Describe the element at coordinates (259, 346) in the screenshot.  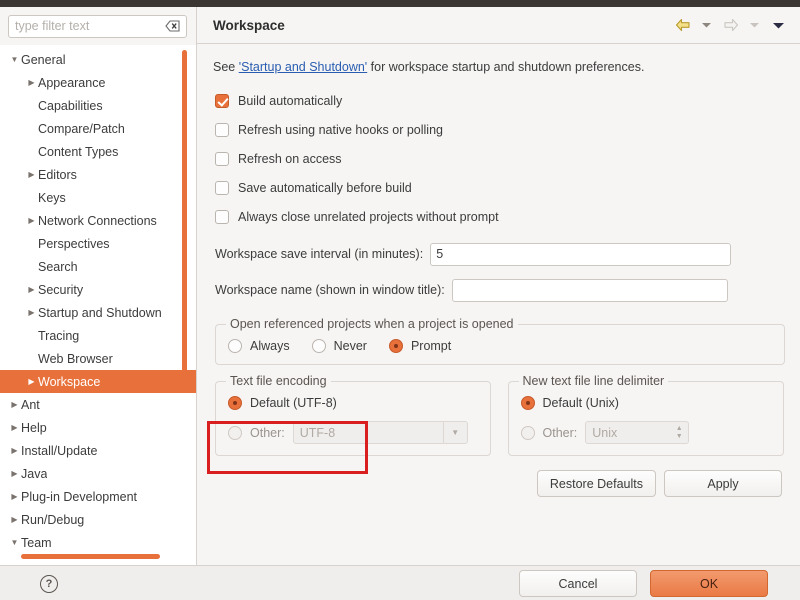
I see `open-referenced-option-always: Always` at that location.